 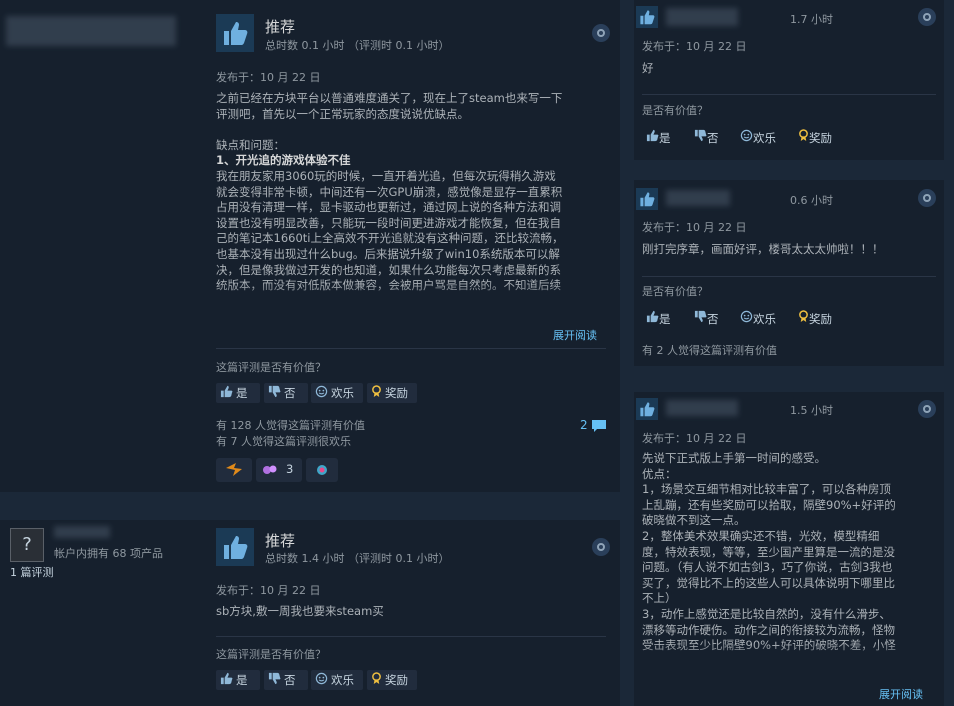 I want to click on review-hours: 1.5 小时, so click(x=811, y=410).